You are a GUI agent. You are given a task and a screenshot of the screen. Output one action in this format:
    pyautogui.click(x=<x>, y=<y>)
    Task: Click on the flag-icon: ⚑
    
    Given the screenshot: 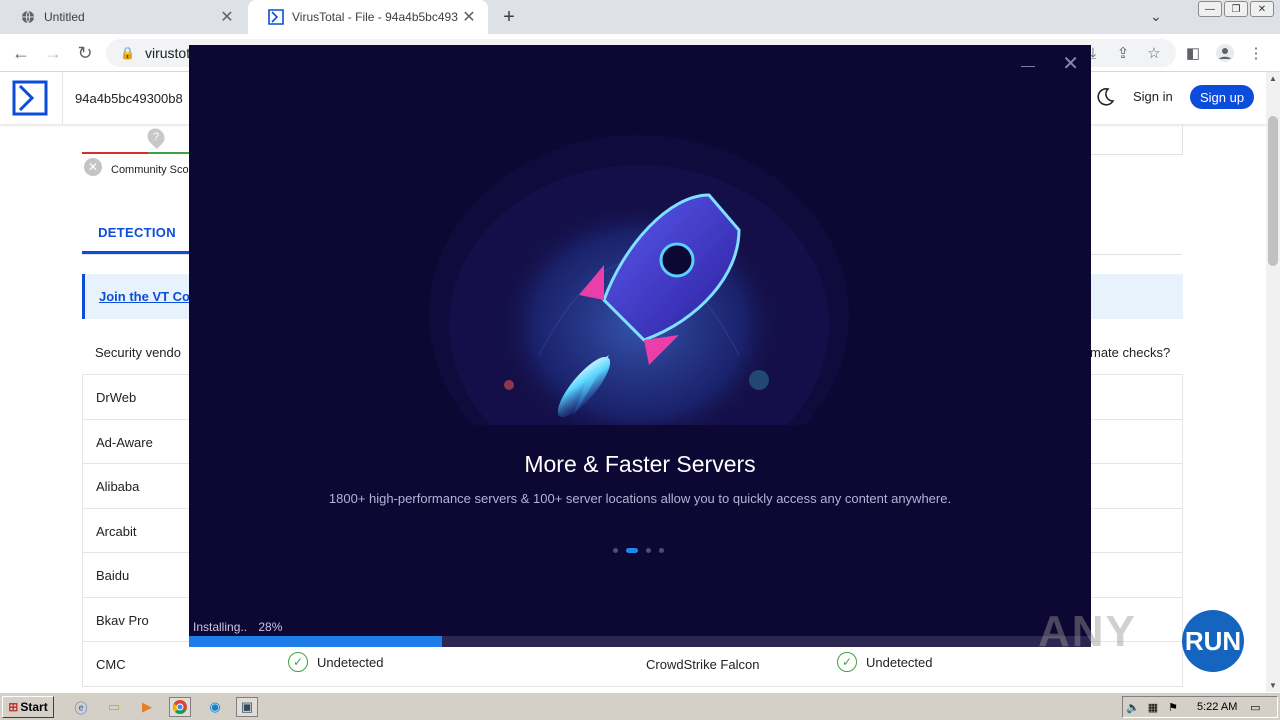 What is the action you would take?
    pyautogui.click(x=1173, y=707)
    